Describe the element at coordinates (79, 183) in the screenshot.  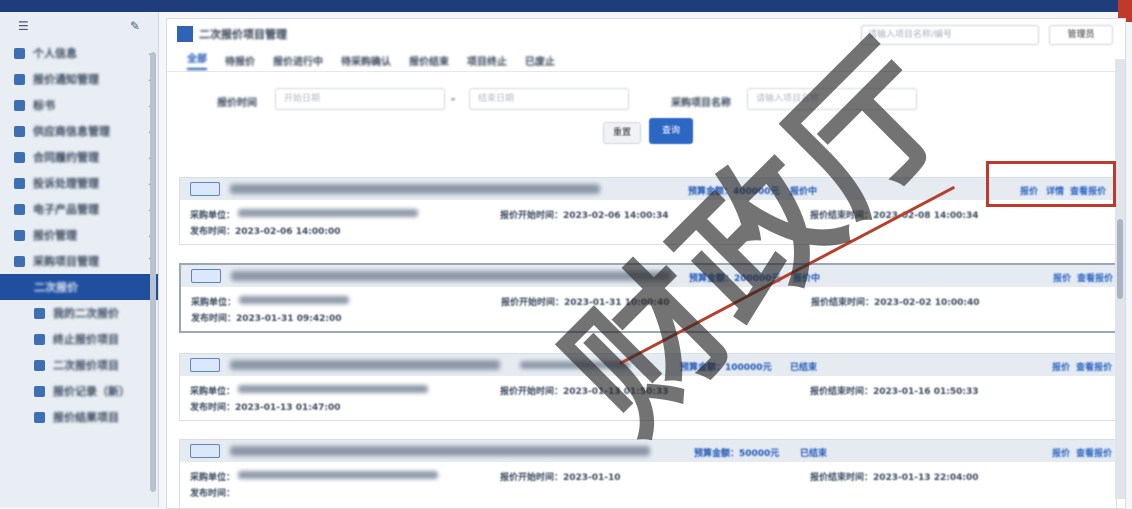
I see `sidebar-item-complaint: 投诉处理管理⌄` at that location.